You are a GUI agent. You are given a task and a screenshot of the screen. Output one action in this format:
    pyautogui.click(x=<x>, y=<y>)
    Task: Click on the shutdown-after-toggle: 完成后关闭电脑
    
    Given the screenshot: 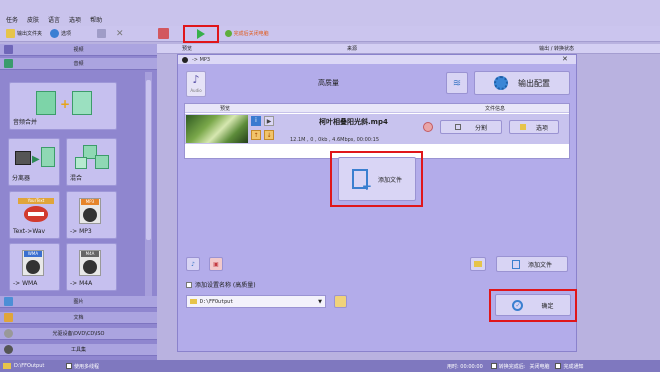 What is the action you would take?
    pyautogui.click(x=247, y=34)
    